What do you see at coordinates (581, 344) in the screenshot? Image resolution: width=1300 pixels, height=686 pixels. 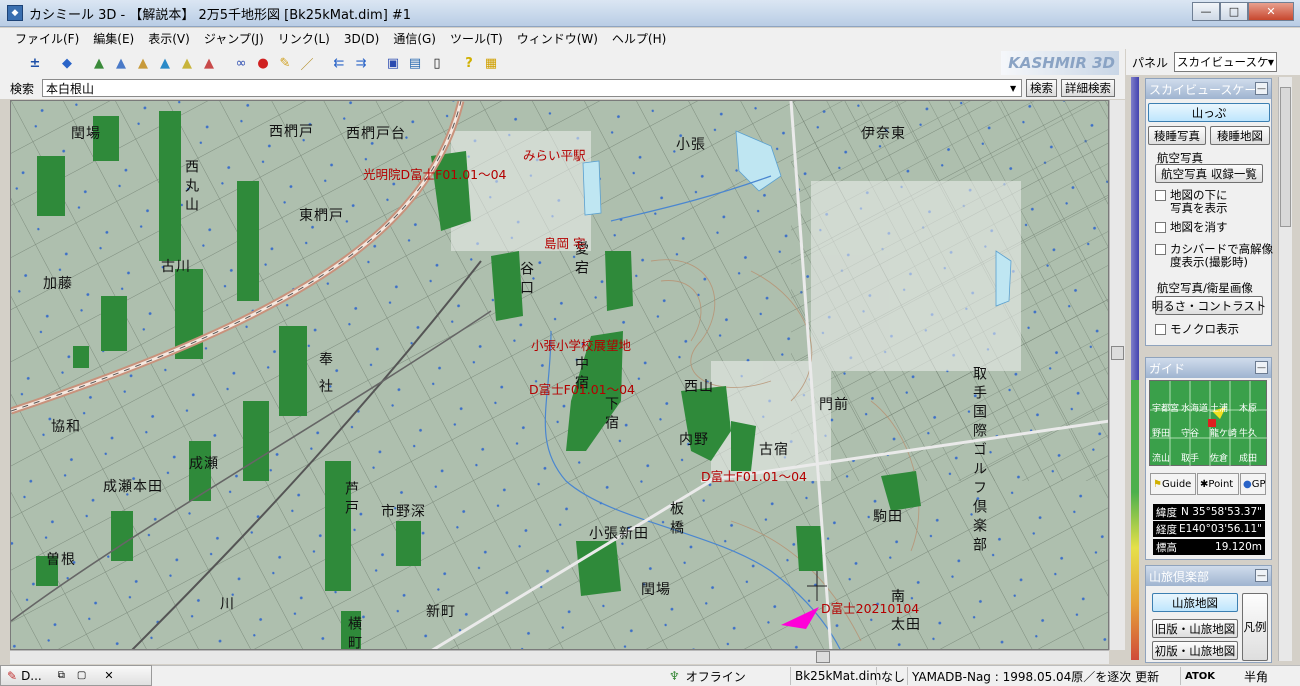 I see `poi-label: 小張小学校展望地` at bounding box center [581, 344].